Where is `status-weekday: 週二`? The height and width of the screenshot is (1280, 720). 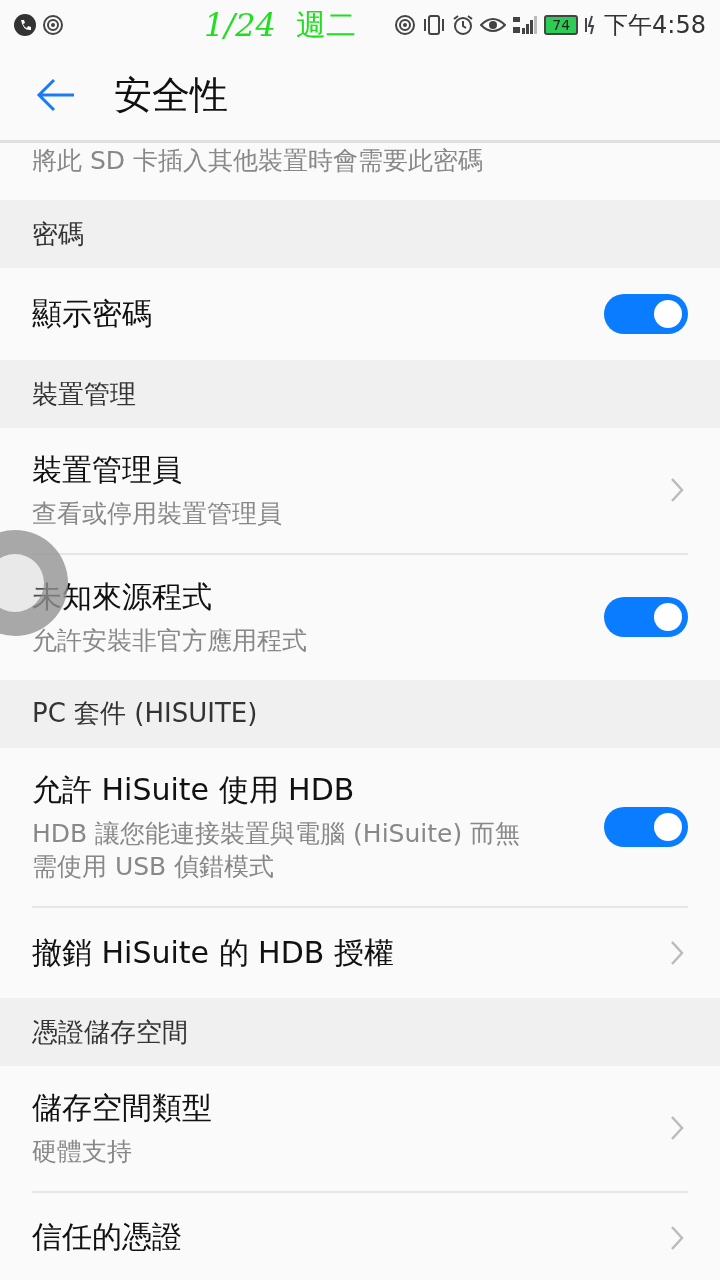
status-weekday: 週二 is located at coordinates (325, 24).